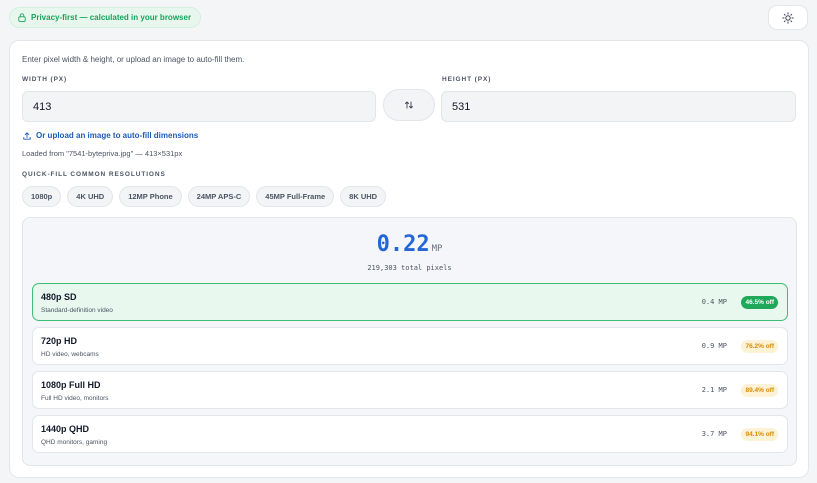 This screenshot has height=483, width=817. Describe the element at coordinates (59, 341) in the screenshot. I see `row-title: 720p HD` at that location.